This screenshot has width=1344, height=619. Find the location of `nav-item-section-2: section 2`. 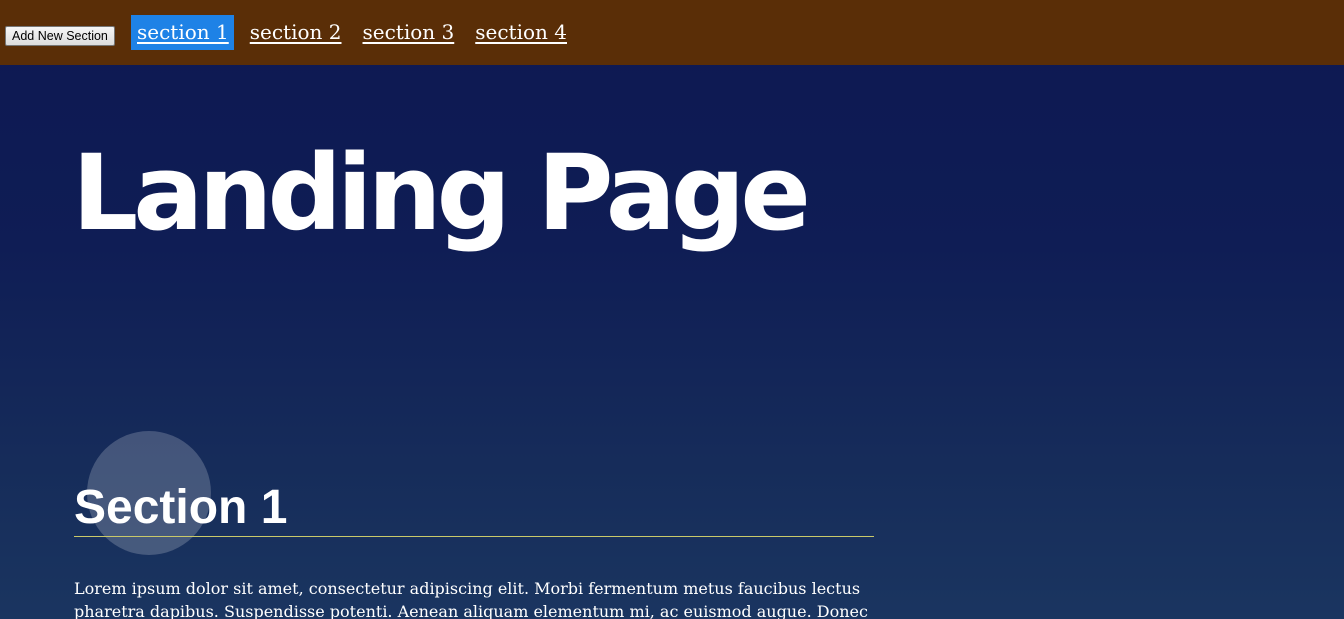

nav-item-section-2: section 2 is located at coordinates (295, 32).